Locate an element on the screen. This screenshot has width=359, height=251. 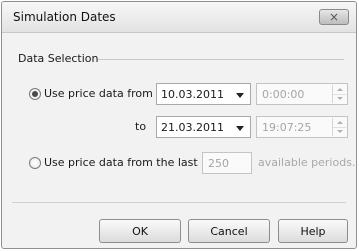
close-icon: × is located at coordinates (334, 17).